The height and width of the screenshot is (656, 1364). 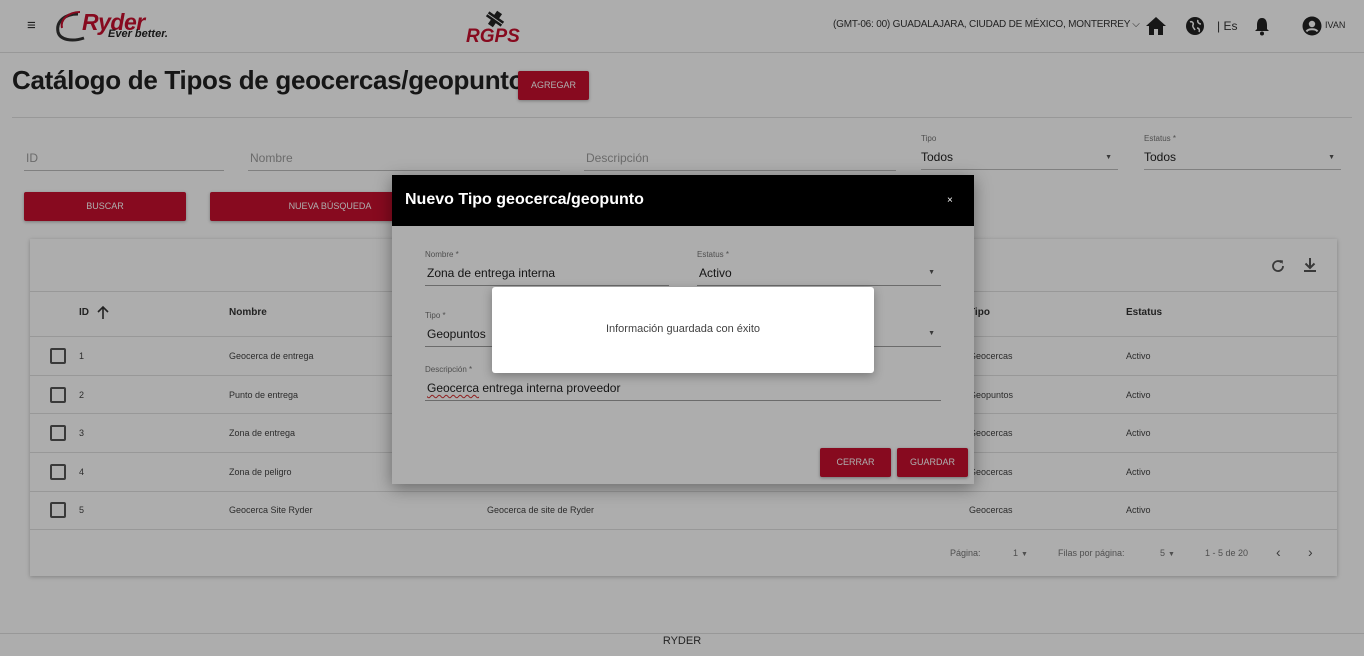 What do you see at coordinates (524, 199) in the screenshot?
I see `dialog-title: Nuevo Tipo geocerca/geopunto` at bounding box center [524, 199].